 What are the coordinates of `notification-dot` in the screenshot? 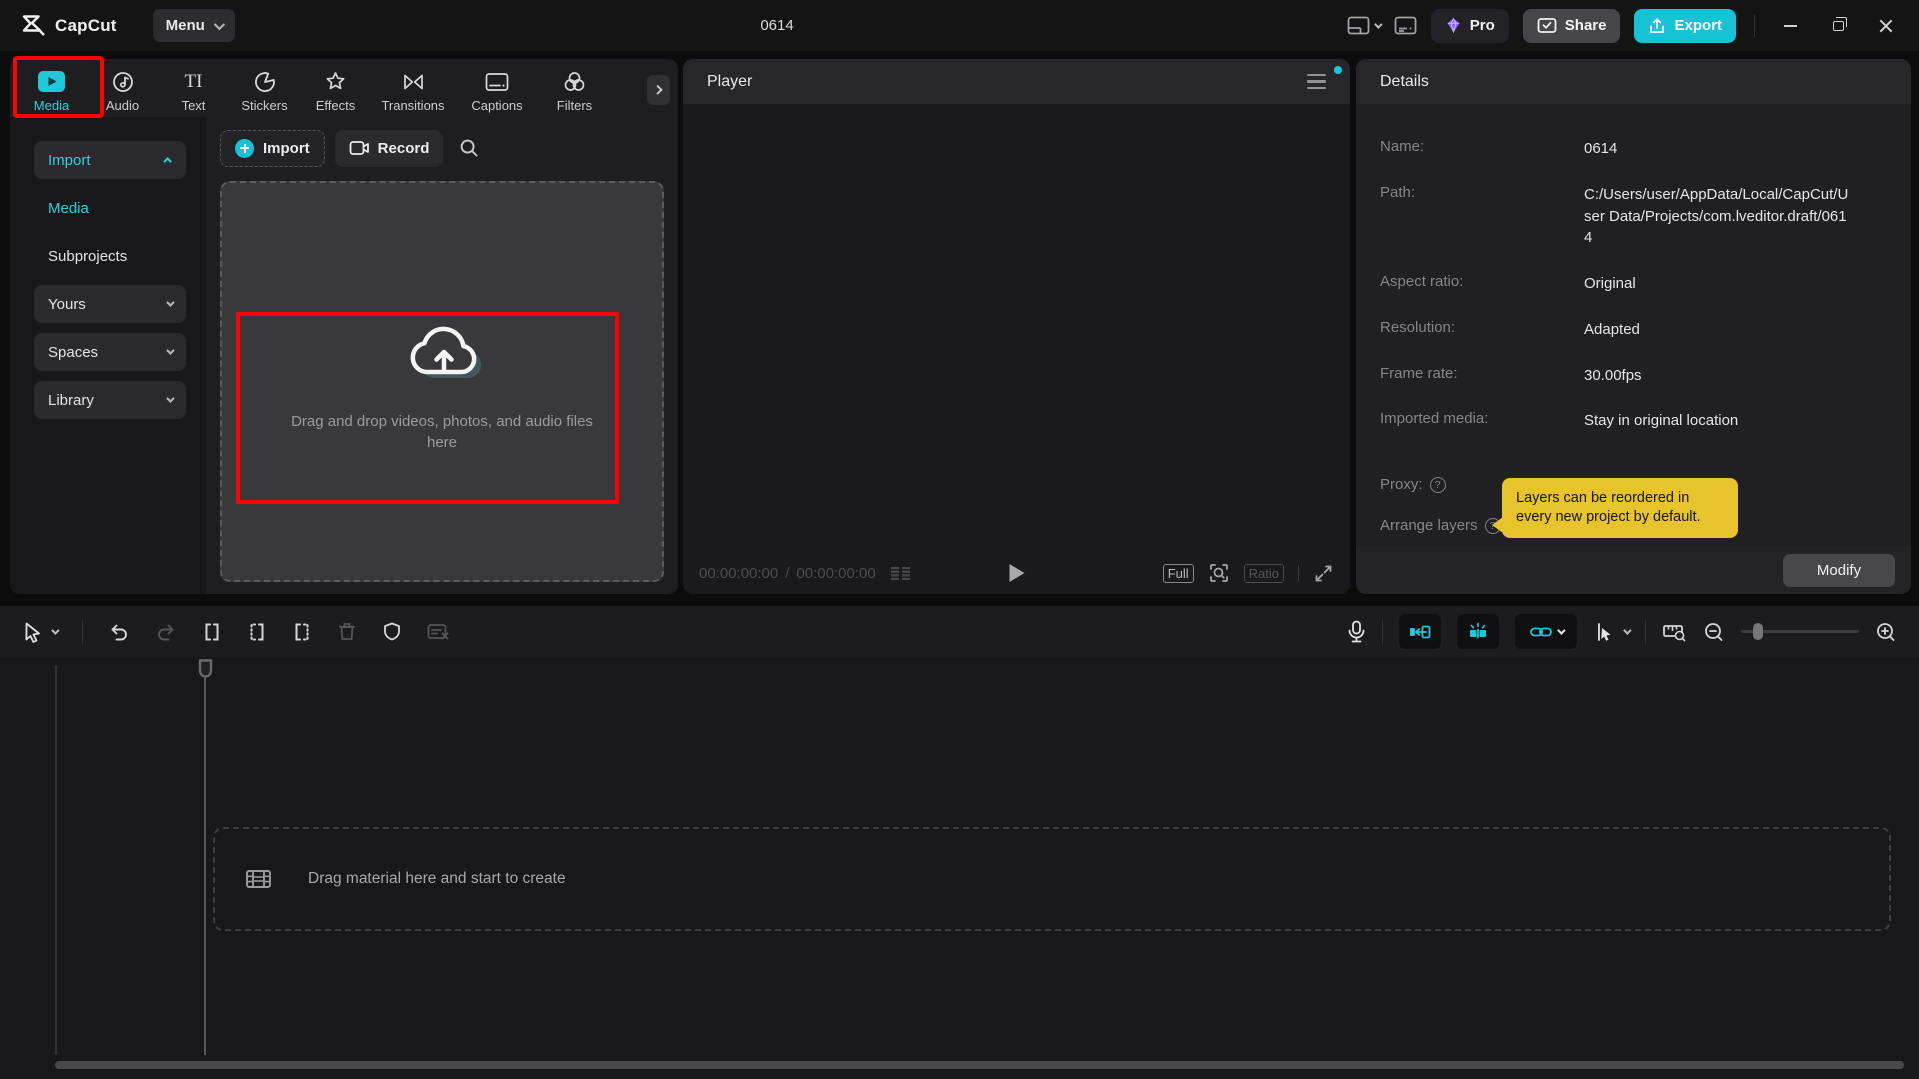 It's located at (1338, 70).